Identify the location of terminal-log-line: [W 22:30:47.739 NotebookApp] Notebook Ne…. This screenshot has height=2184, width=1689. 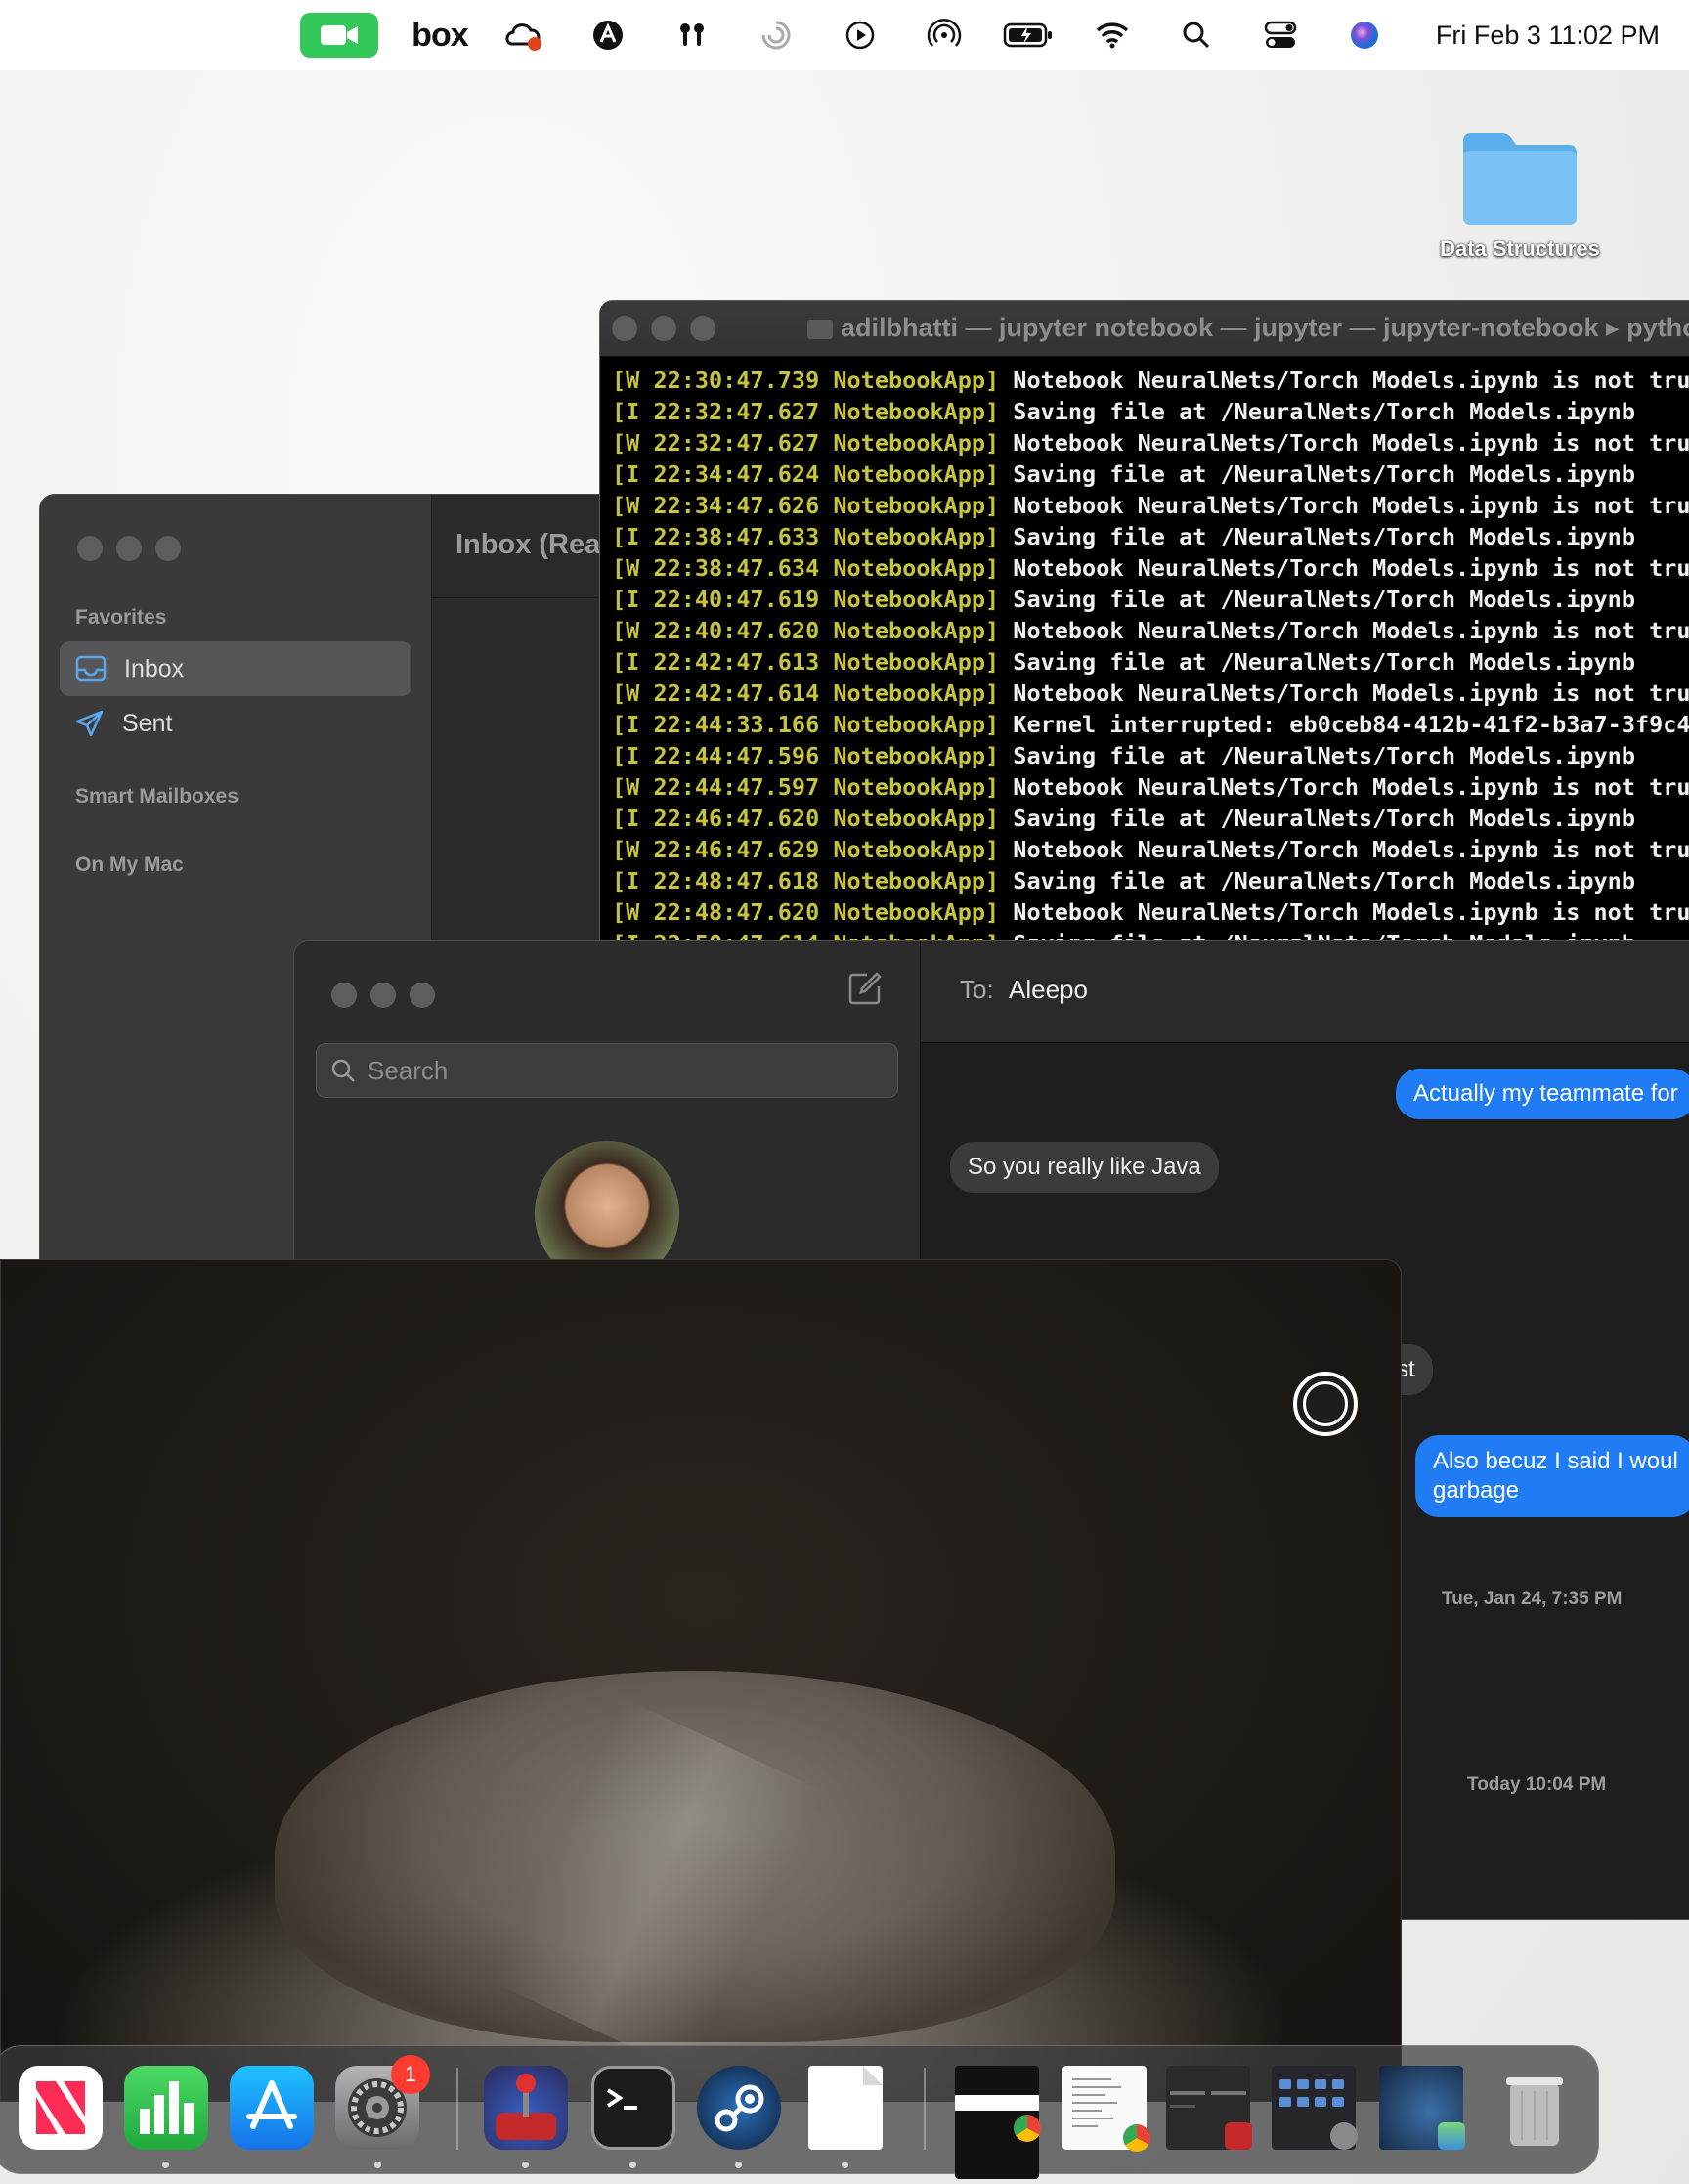
(1150, 380).